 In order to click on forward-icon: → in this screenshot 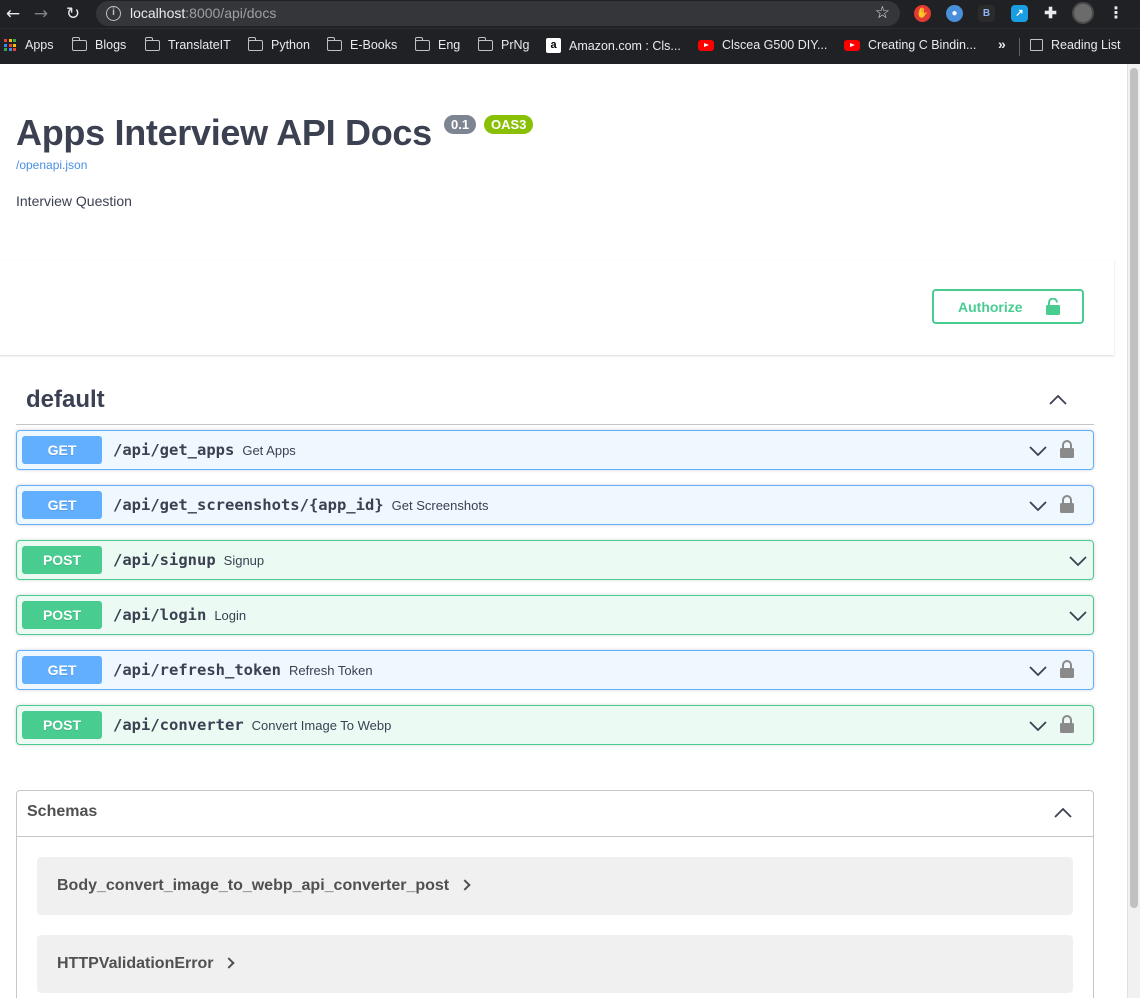, I will do `click(41, 14)`.